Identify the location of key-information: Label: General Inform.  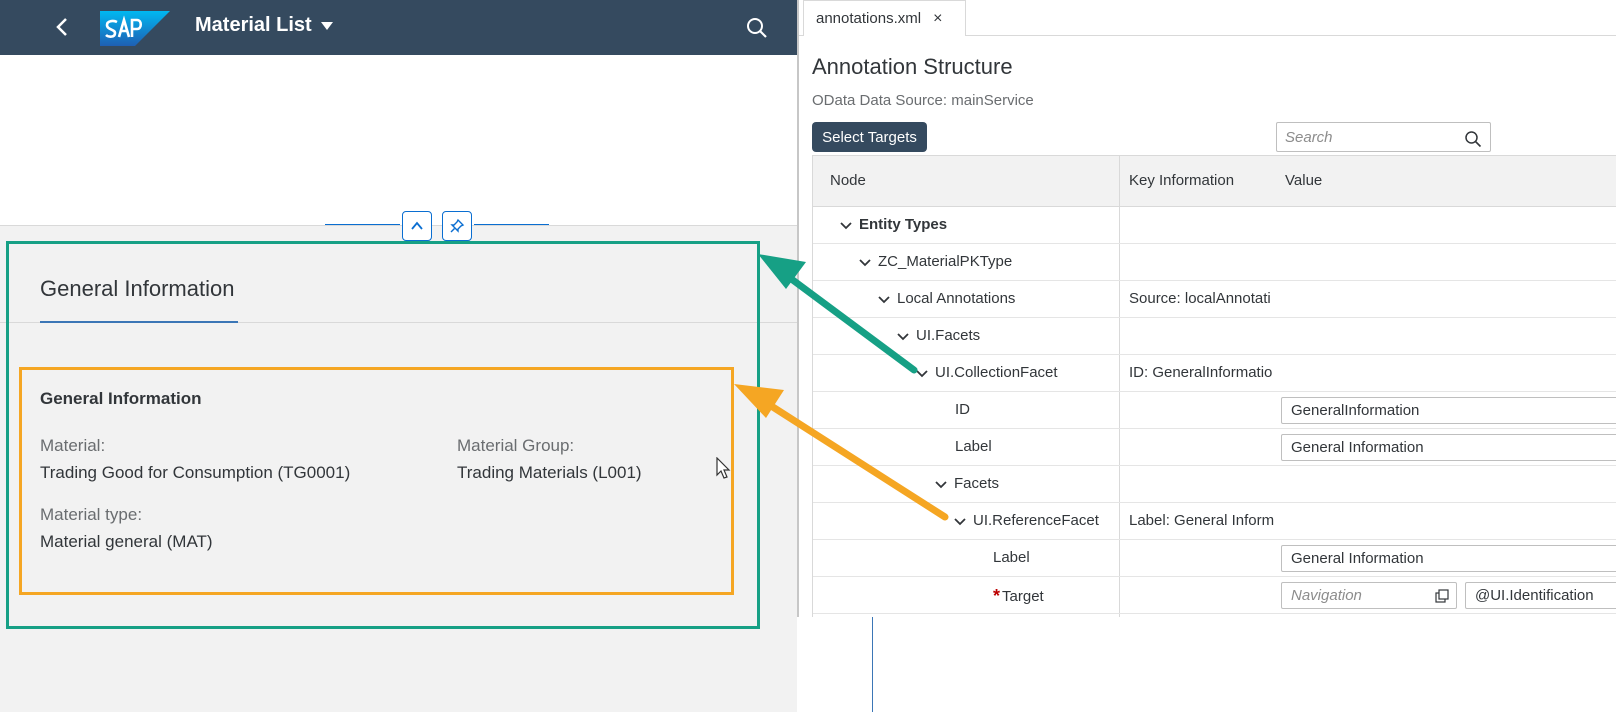
(1202, 520).